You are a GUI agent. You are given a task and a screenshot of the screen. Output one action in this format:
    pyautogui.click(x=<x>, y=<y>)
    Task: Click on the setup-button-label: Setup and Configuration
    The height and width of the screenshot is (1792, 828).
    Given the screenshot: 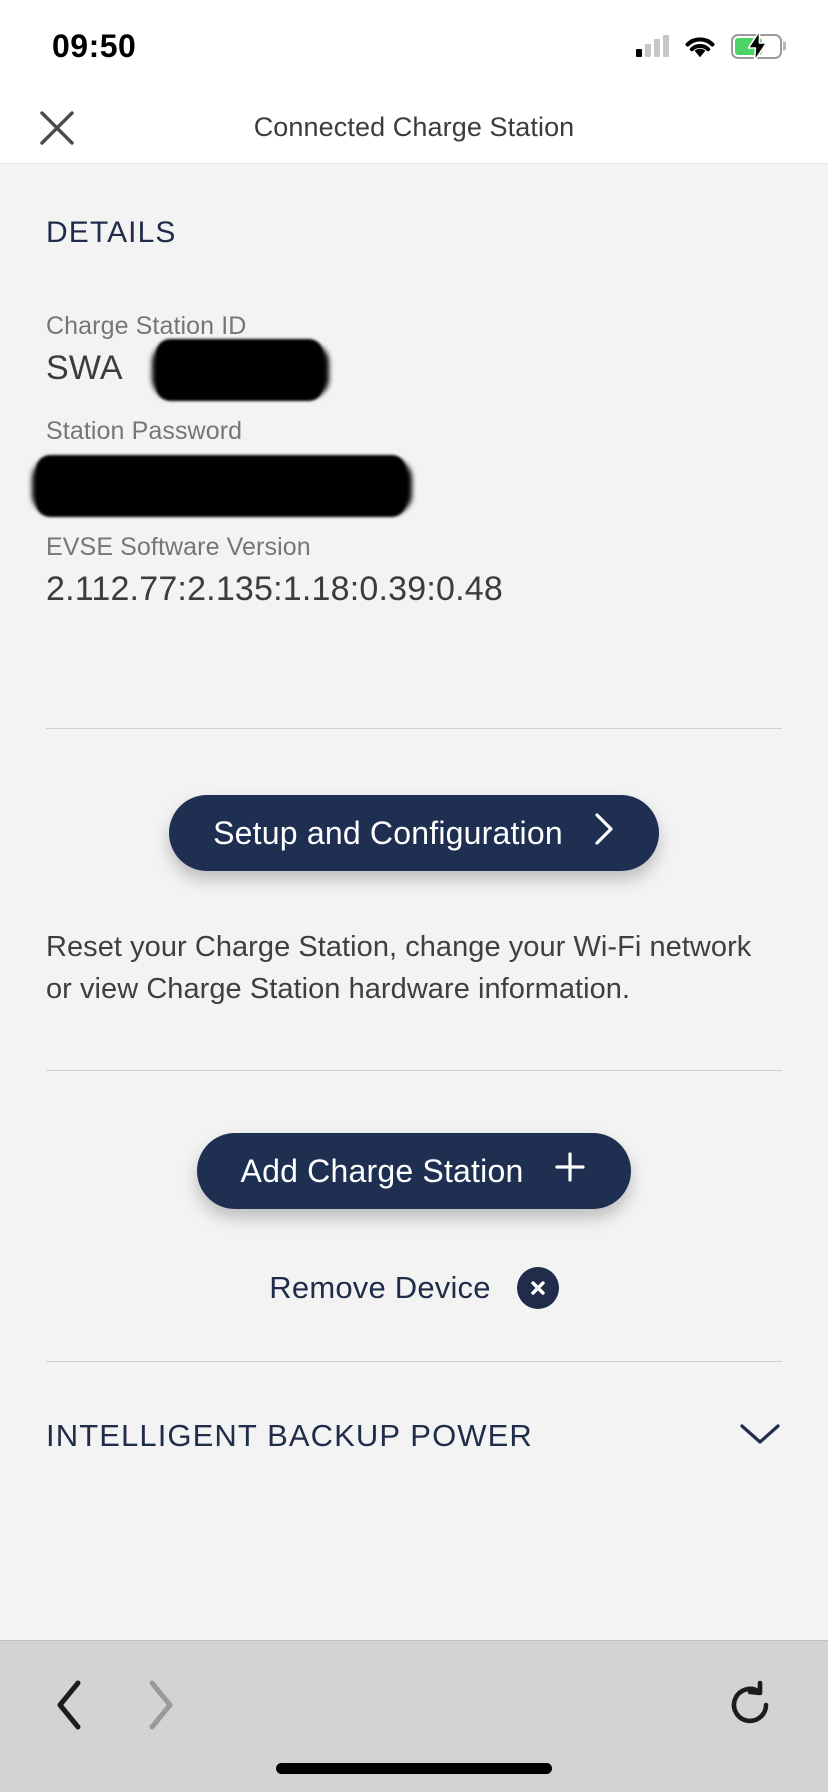 What is the action you would take?
    pyautogui.click(x=388, y=832)
    